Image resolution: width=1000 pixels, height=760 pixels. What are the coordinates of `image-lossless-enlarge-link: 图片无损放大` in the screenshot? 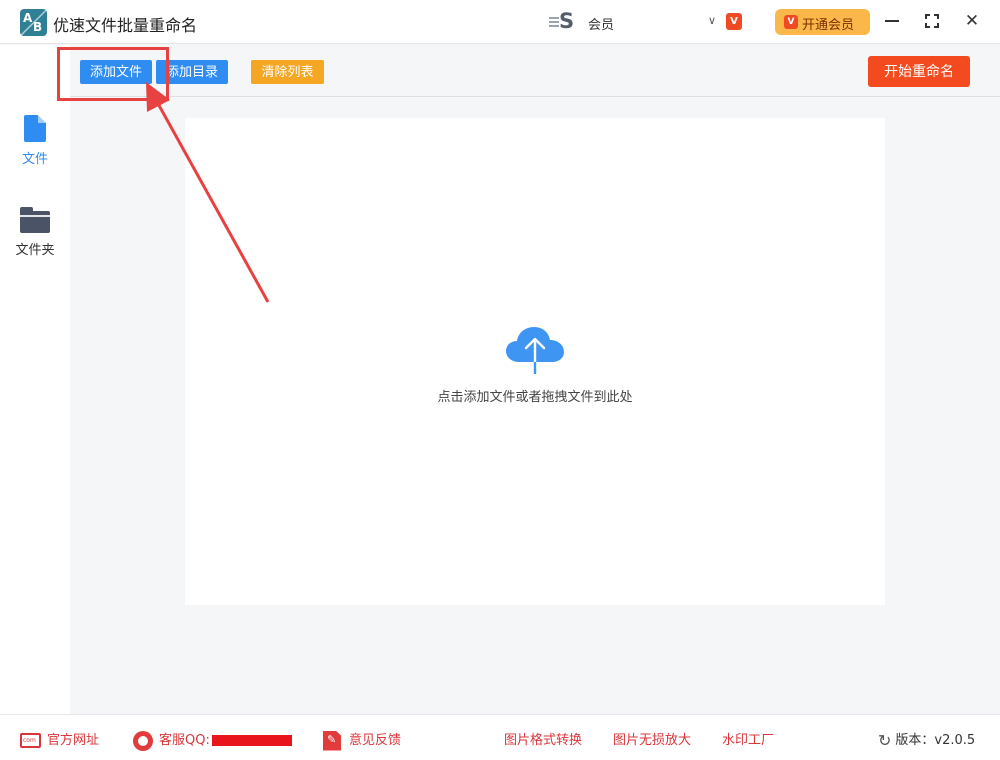 It's located at (652, 738).